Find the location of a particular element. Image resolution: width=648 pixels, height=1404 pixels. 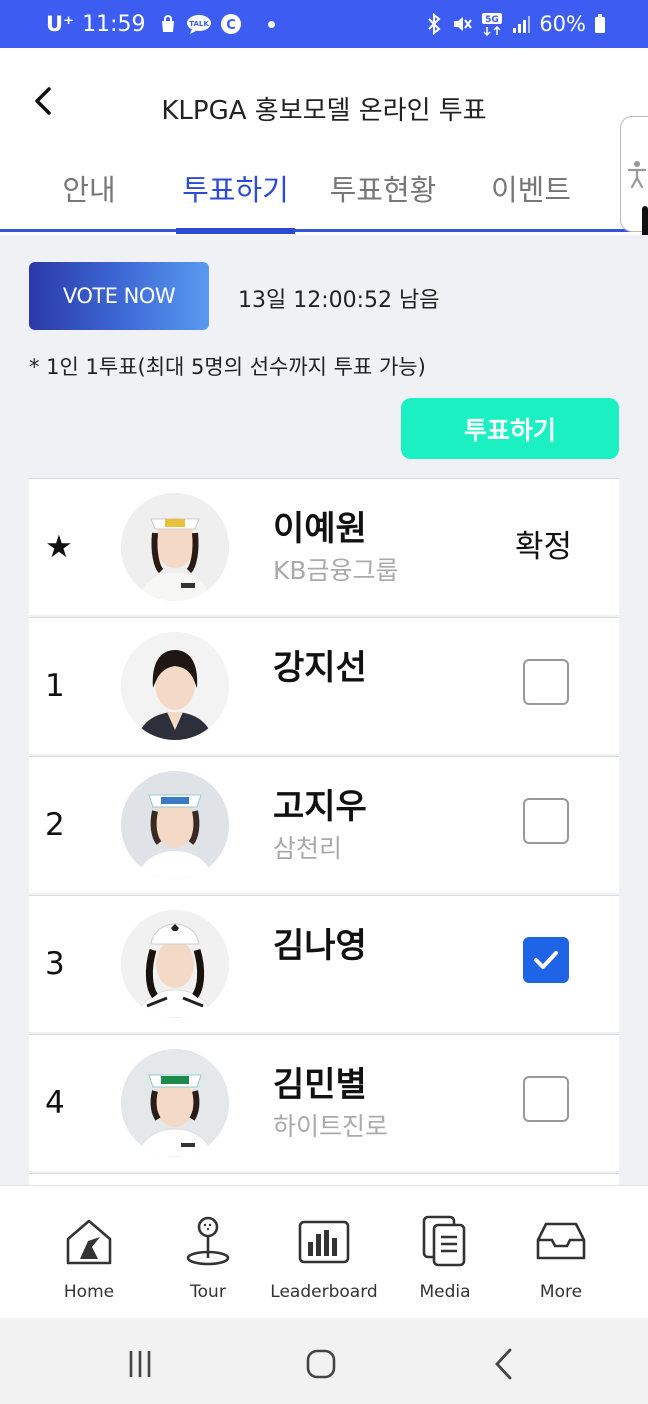

shopping-bag-icon is located at coordinates (168, 24).